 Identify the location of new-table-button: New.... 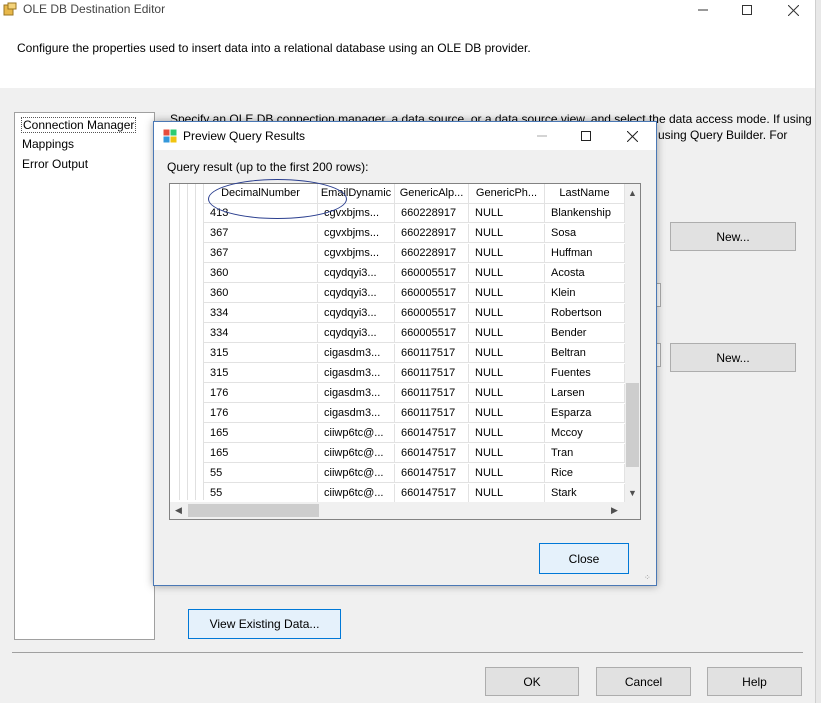
(733, 357).